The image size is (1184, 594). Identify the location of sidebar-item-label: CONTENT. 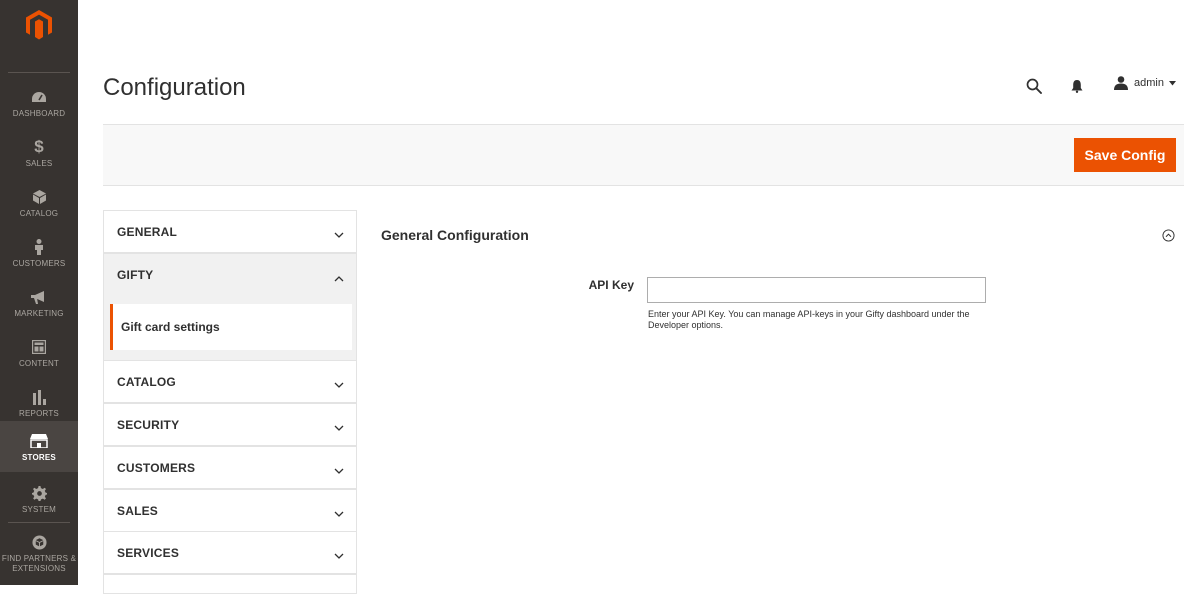
(39, 363).